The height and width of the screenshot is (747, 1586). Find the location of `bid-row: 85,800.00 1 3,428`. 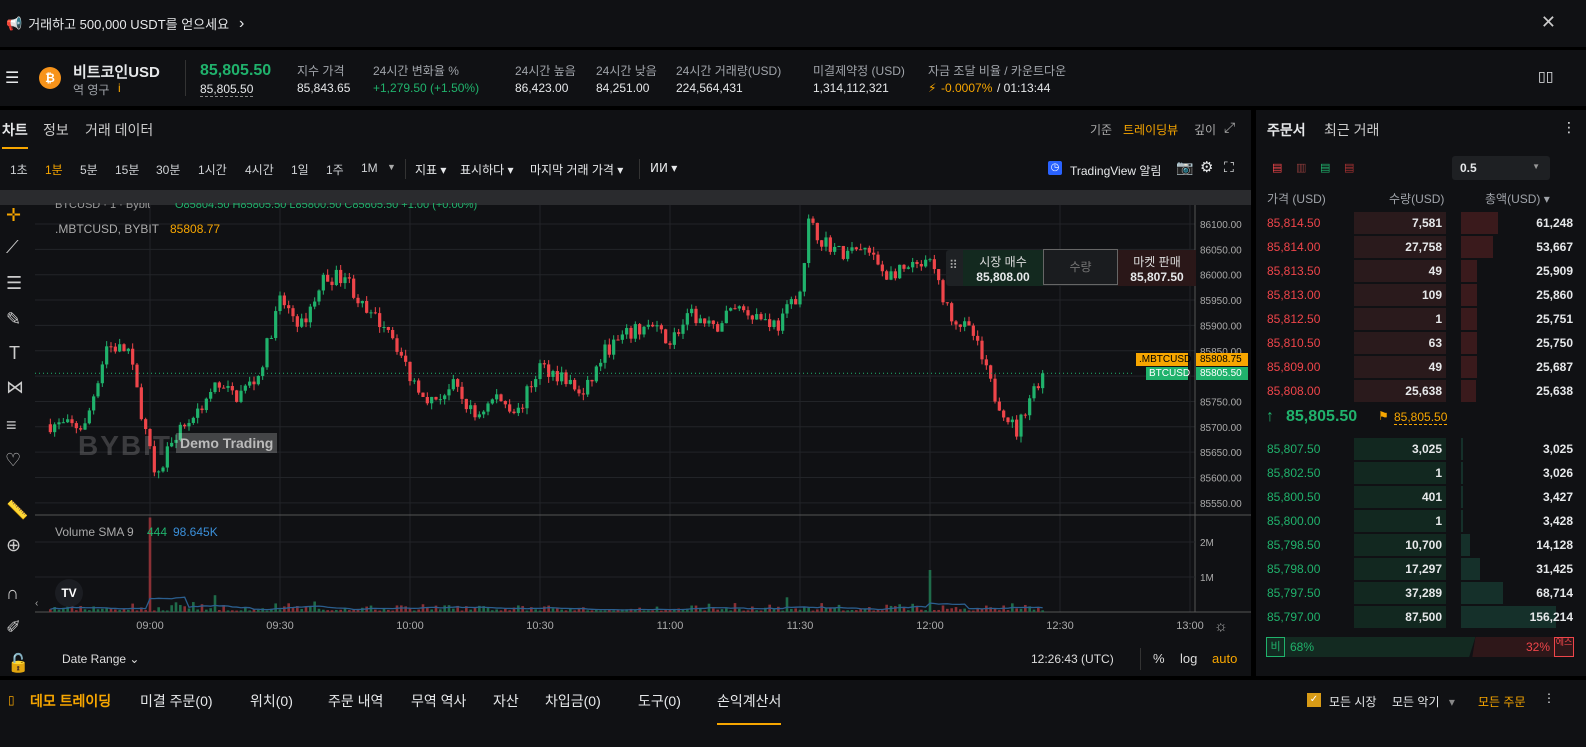

bid-row: 85,800.00 1 3,428 is located at coordinates (1421, 521).